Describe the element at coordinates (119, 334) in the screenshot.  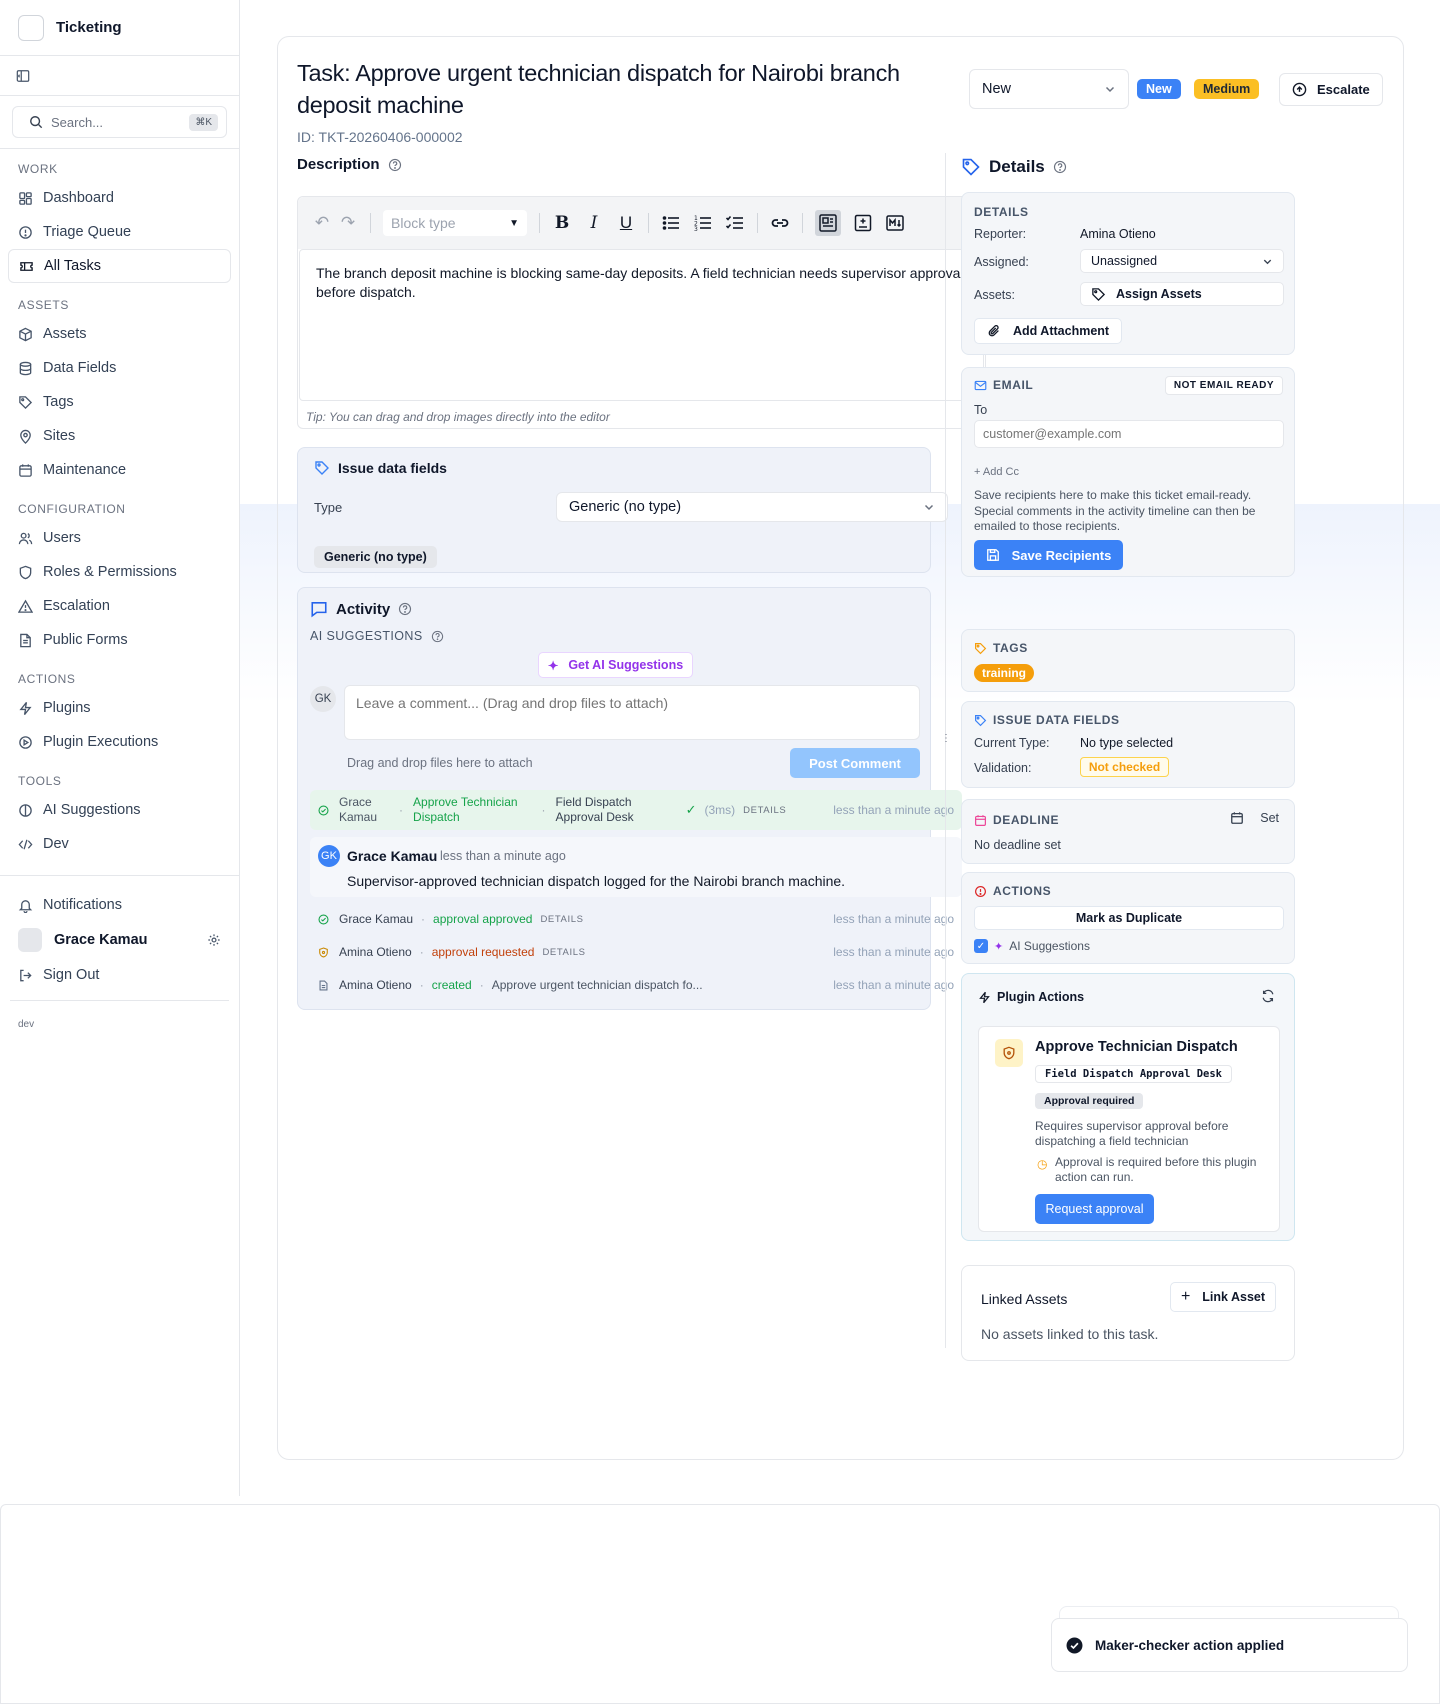
I see `sidebar-item-assets: Assets` at that location.